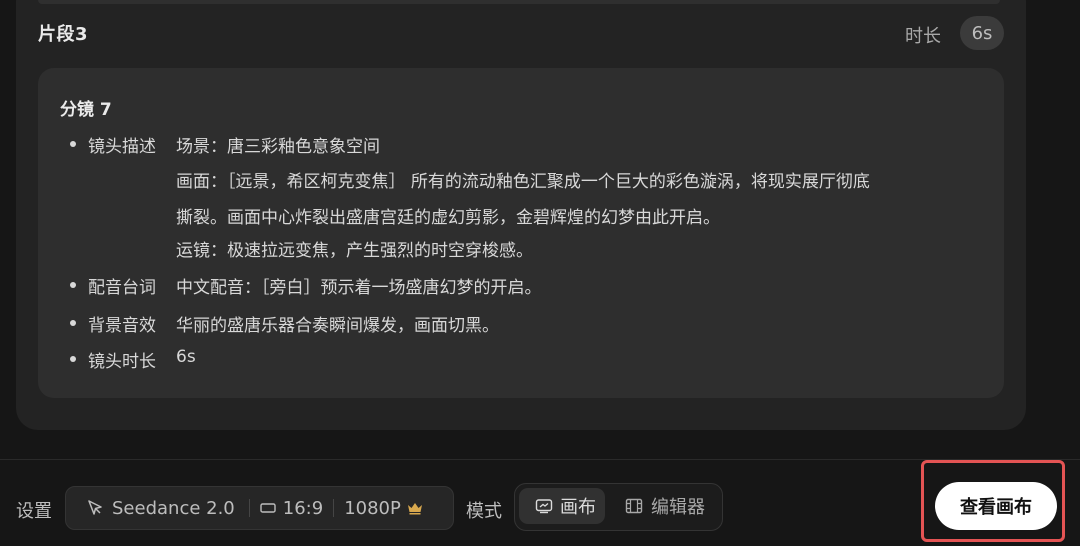 The image size is (1080, 546). I want to click on mode-switch: 画布 编辑器, so click(618, 507).